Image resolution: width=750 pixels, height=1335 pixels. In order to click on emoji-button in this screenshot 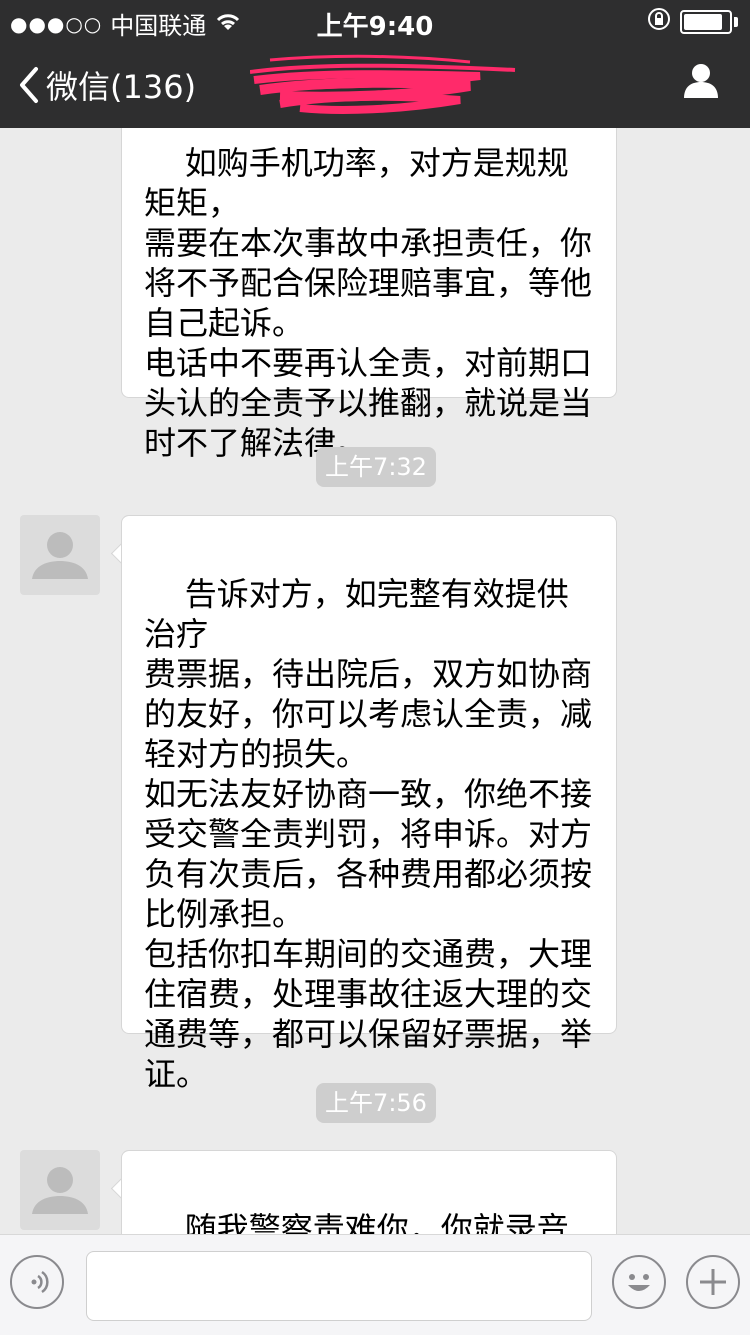, I will do `click(639, 1282)`.